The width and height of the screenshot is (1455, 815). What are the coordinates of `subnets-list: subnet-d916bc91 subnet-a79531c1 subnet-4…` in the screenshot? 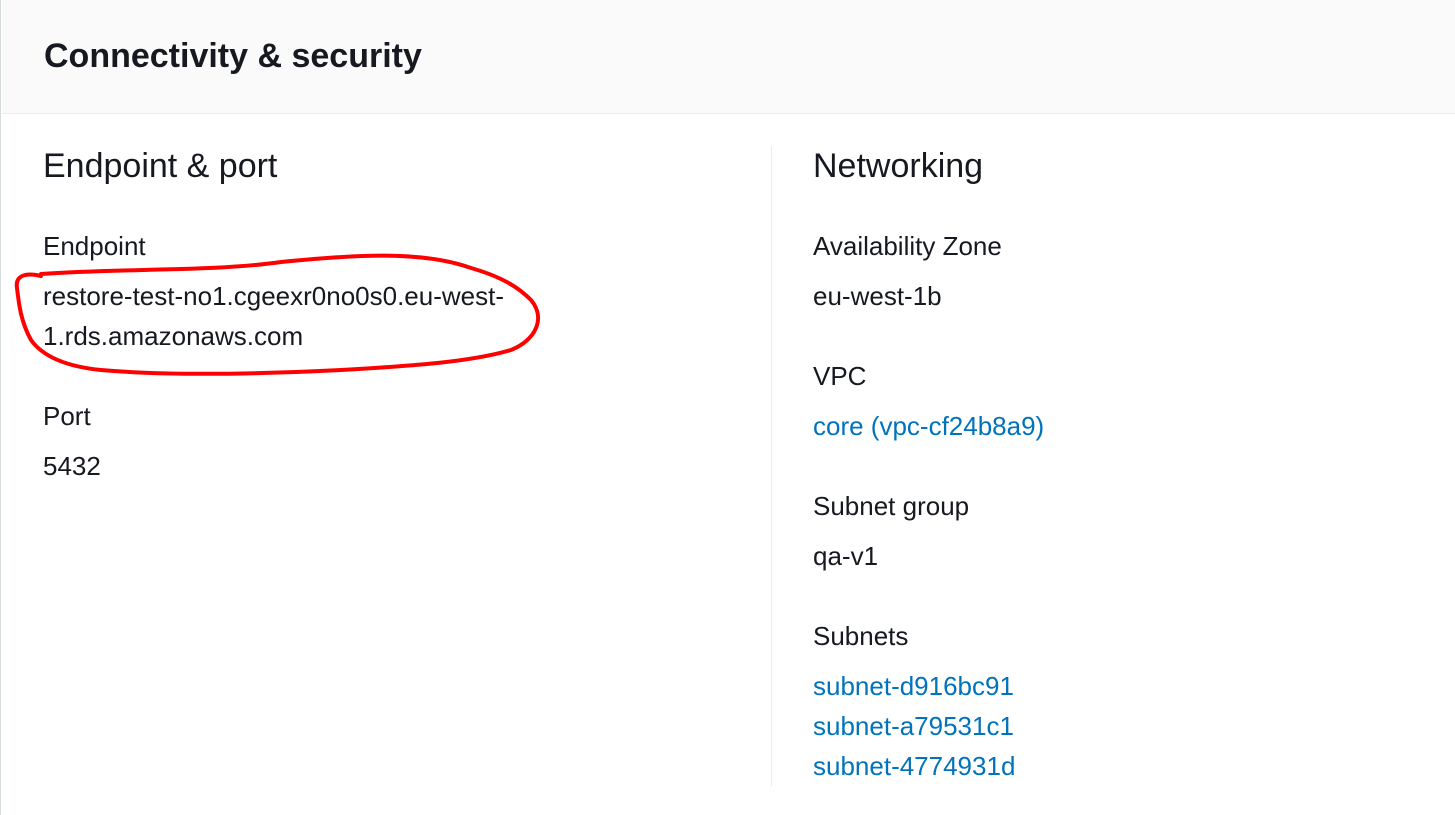 It's located at (914, 726).